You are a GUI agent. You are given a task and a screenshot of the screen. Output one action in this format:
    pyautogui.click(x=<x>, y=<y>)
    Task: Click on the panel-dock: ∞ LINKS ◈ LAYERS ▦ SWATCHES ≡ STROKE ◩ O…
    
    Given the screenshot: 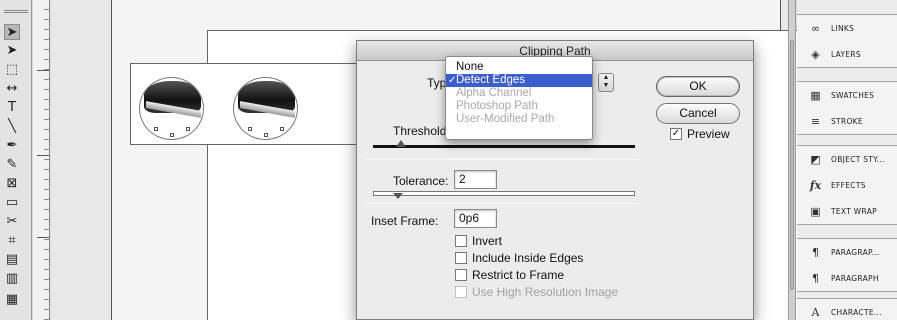 What is the action you would take?
    pyautogui.click(x=847, y=160)
    